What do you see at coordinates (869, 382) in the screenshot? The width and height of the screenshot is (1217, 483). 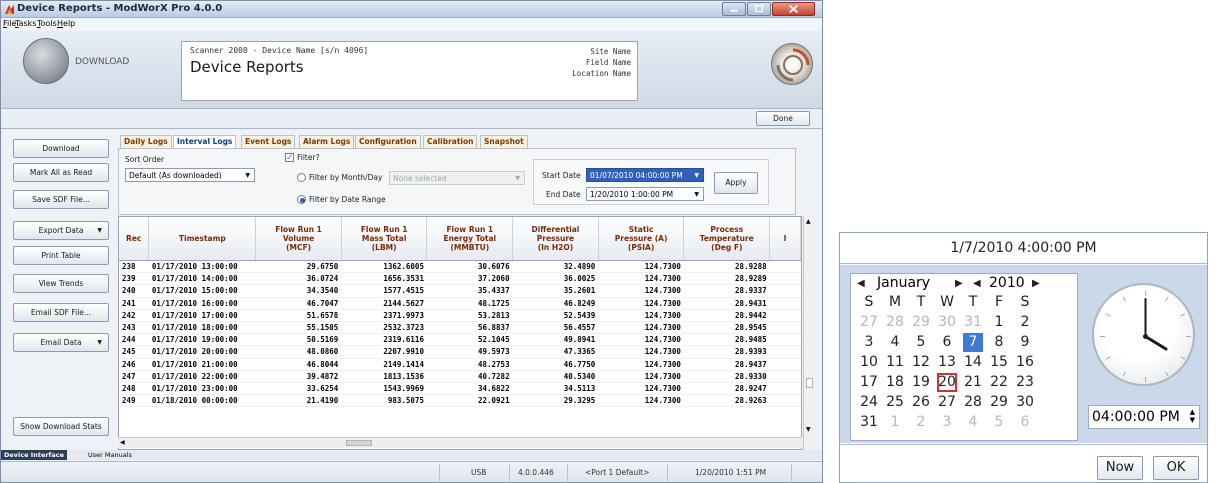 I see `calendar-day: 17` at bounding box center [869, 382].